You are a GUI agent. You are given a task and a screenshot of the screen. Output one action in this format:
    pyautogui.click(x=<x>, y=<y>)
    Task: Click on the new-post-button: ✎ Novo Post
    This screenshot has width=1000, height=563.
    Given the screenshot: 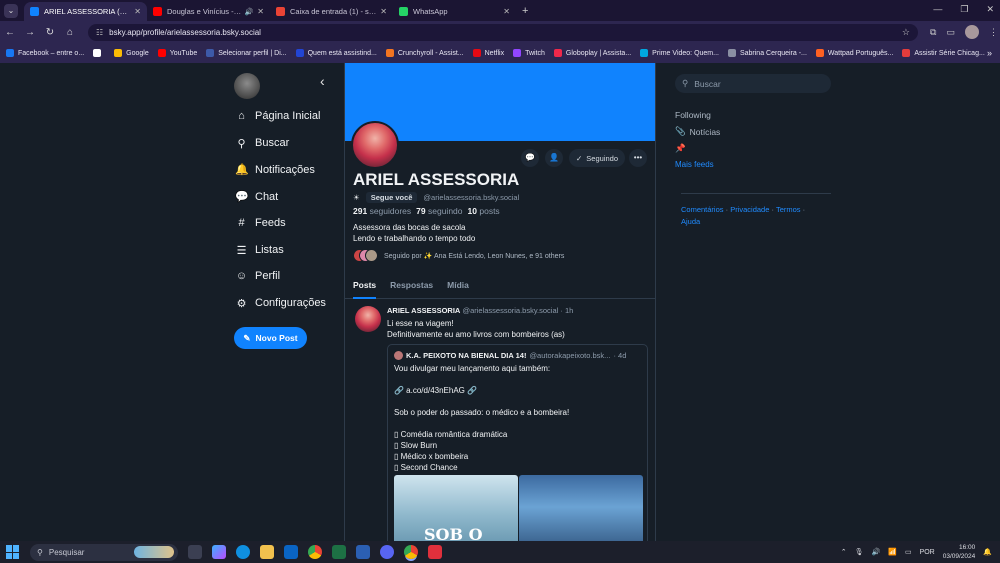 What is the action you would take?
    pyautogui.click(x=270, y=338)
    